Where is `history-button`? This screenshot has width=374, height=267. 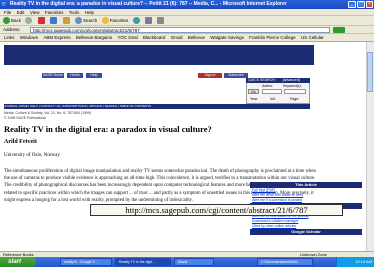 history-button is located at coordinates (136, 21).